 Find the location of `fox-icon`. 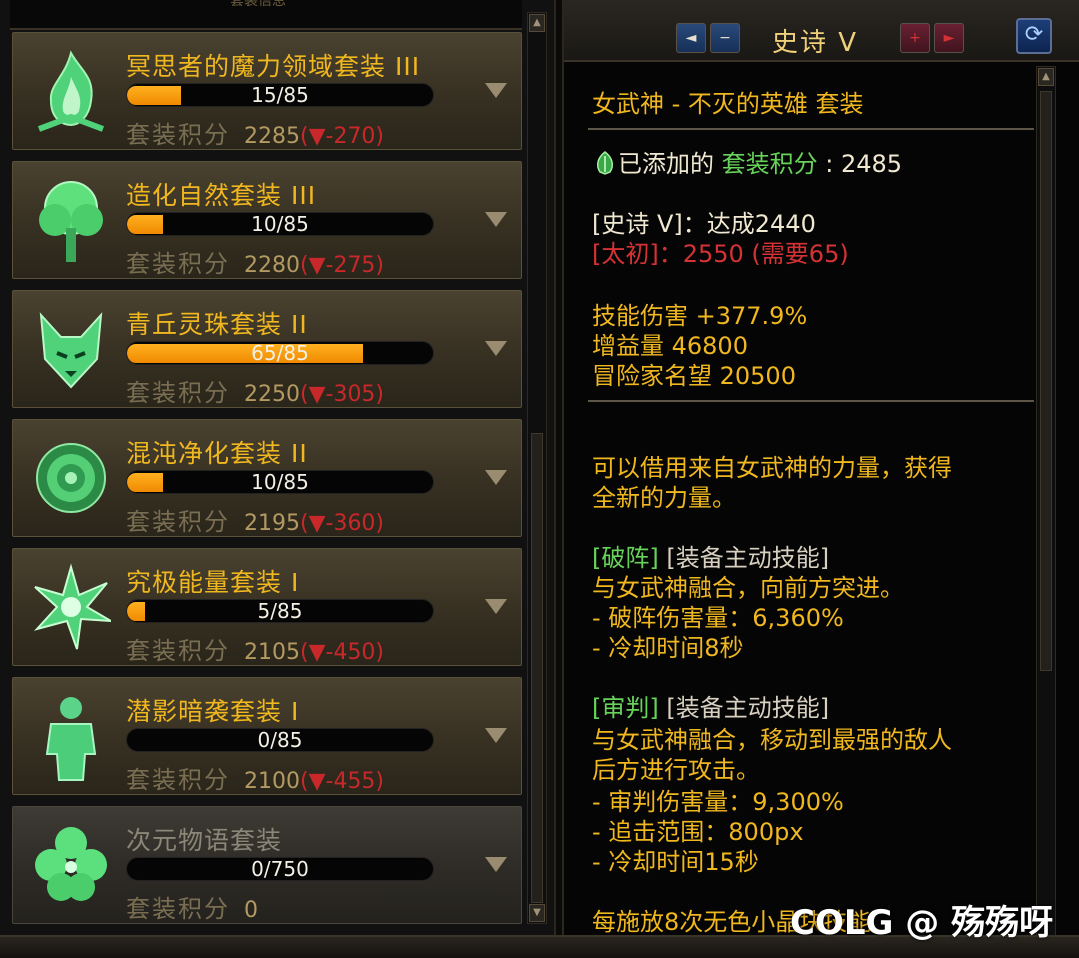

fox-icon is located at coordinates (71, 350).